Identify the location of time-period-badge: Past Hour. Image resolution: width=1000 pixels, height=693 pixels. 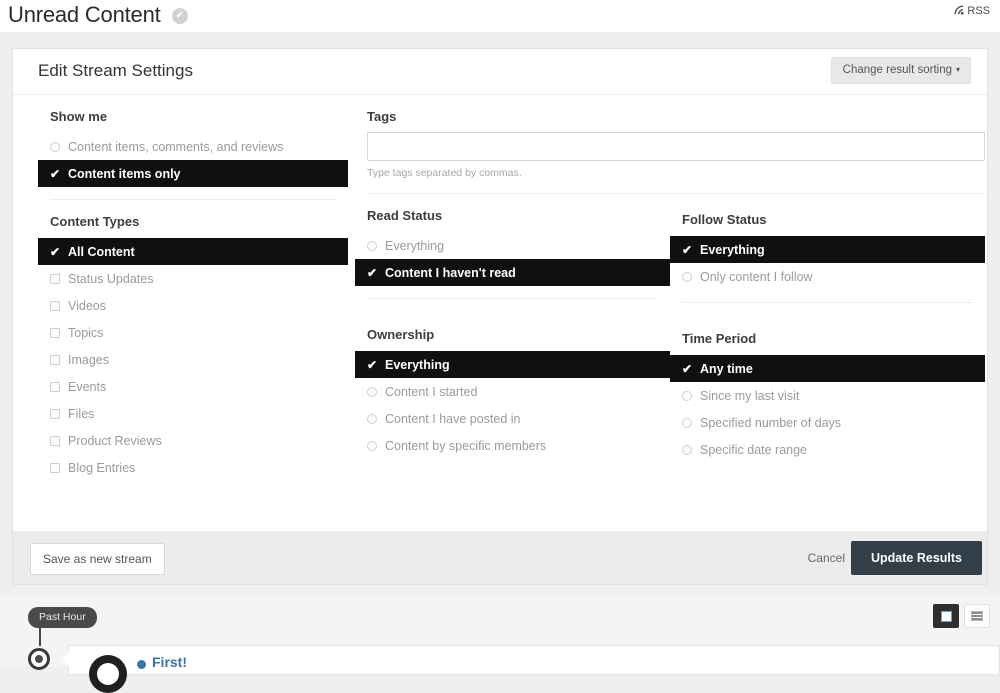
(62, 617).